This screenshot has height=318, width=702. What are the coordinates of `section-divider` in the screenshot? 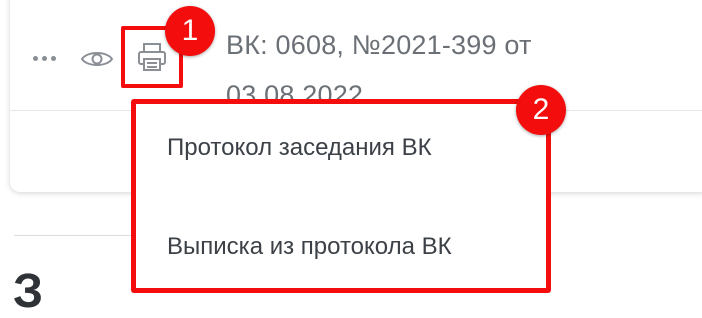 It's located at (73, 235).